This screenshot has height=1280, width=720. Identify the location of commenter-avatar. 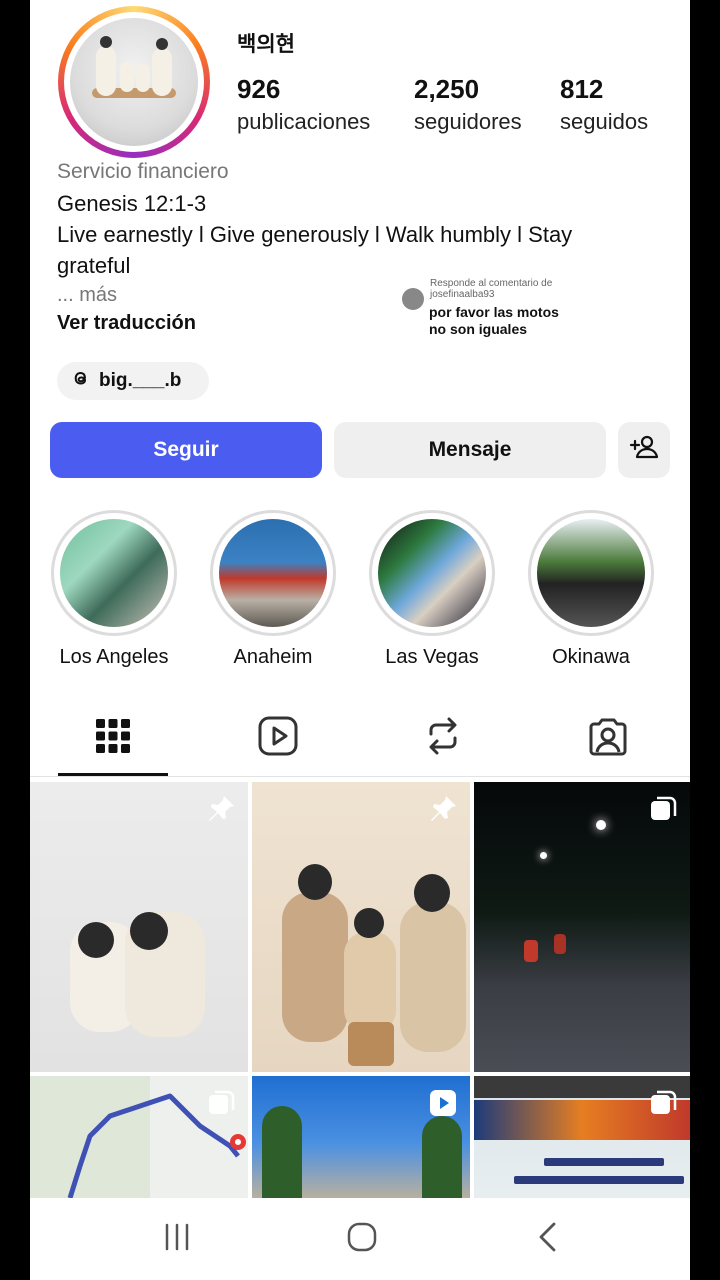
(413, 299).